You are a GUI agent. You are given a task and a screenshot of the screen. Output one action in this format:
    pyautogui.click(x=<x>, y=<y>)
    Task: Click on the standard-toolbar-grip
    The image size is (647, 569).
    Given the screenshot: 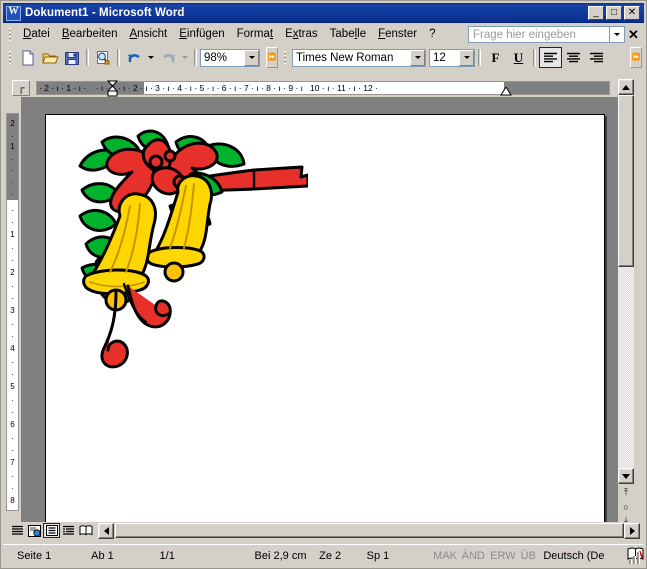 What is the action you would take?
    pyautogui.click(x=10, y=58)
    